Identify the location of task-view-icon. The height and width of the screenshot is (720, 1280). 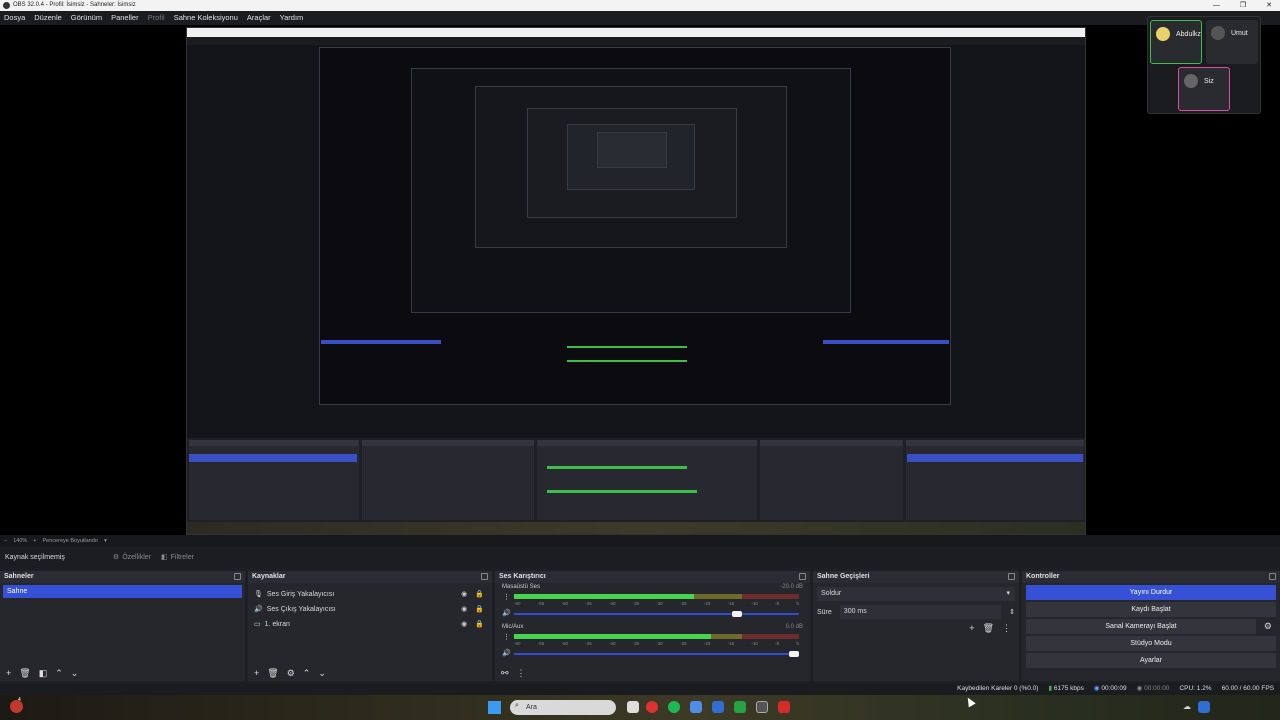
(633, 707).